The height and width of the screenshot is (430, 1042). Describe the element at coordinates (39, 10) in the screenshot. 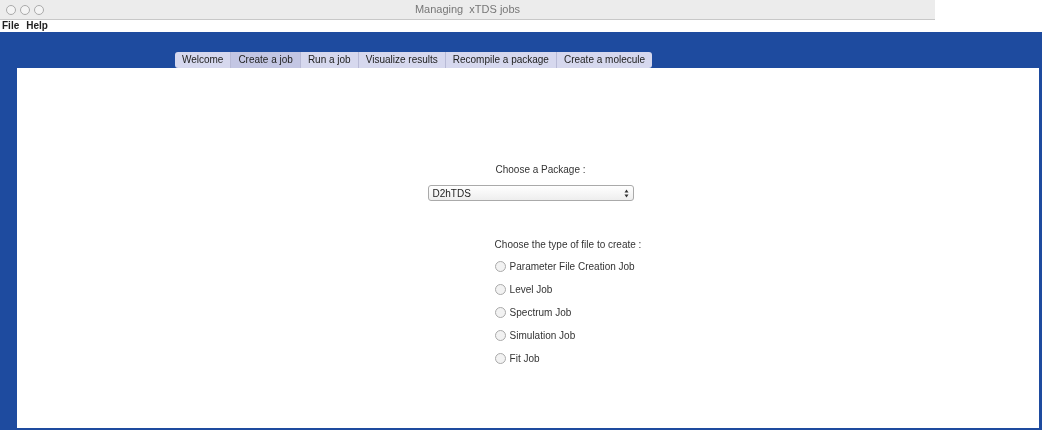

I see `zoom-icon` at that location.